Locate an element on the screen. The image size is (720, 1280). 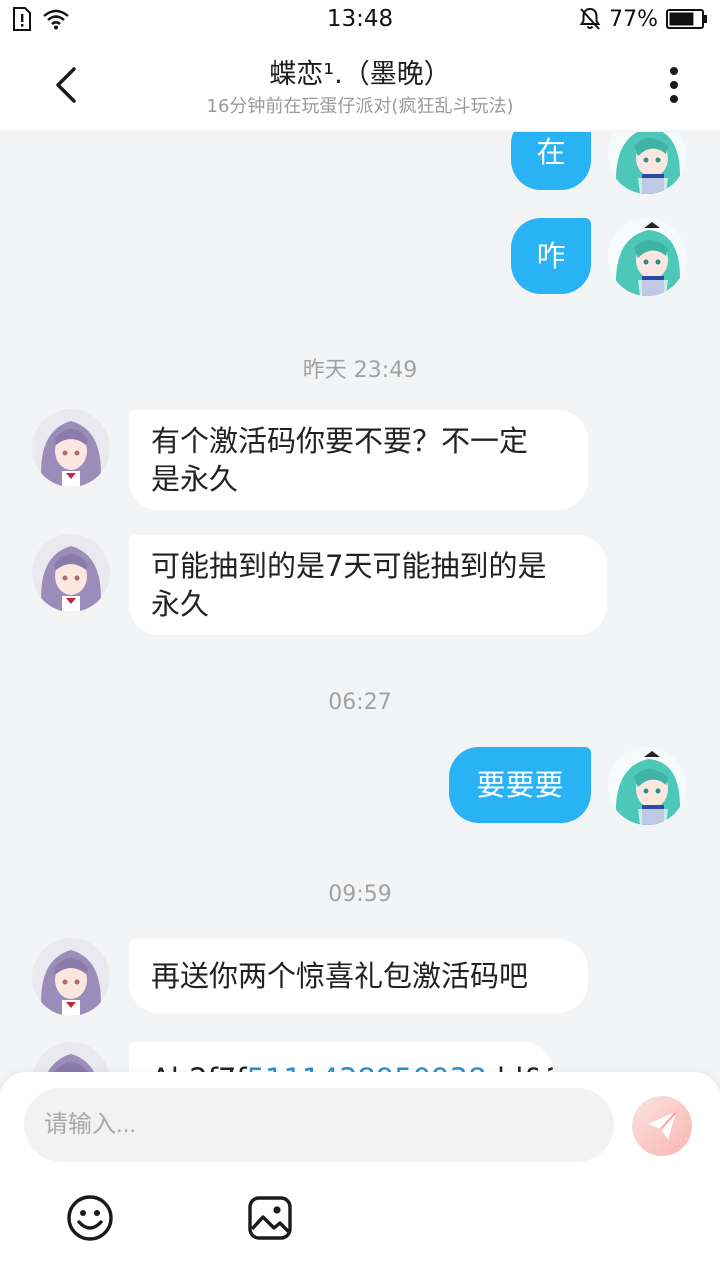
timestamp: 09:59 is located at coordinates (360, 894).